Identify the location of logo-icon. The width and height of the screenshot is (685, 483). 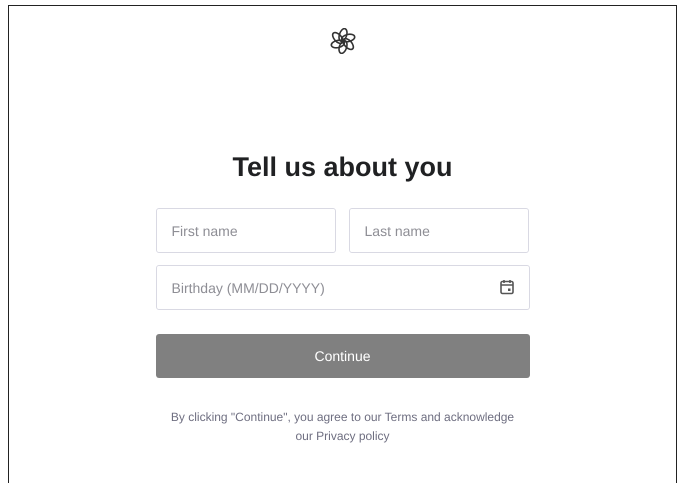
(343, 41).